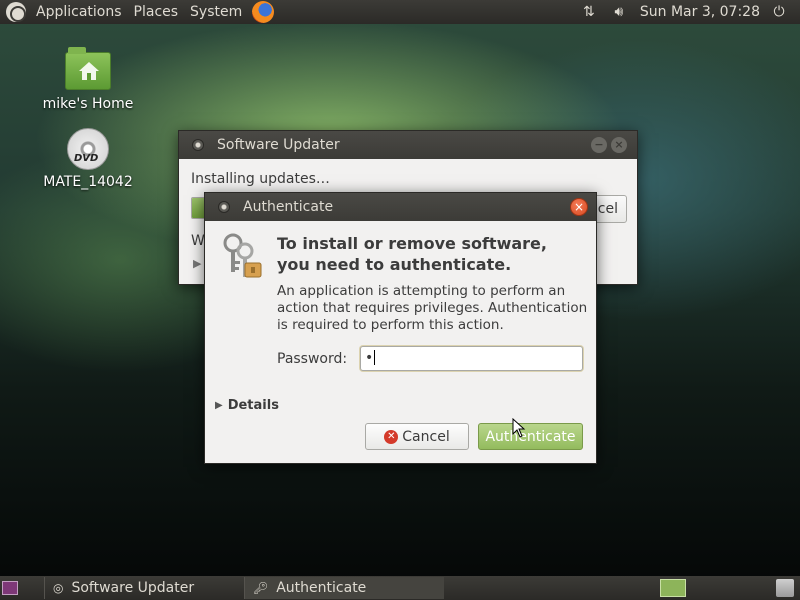 This screenshot has height=600, width=800. I want to click on mouse-cursor-icon, so click(519, 428).